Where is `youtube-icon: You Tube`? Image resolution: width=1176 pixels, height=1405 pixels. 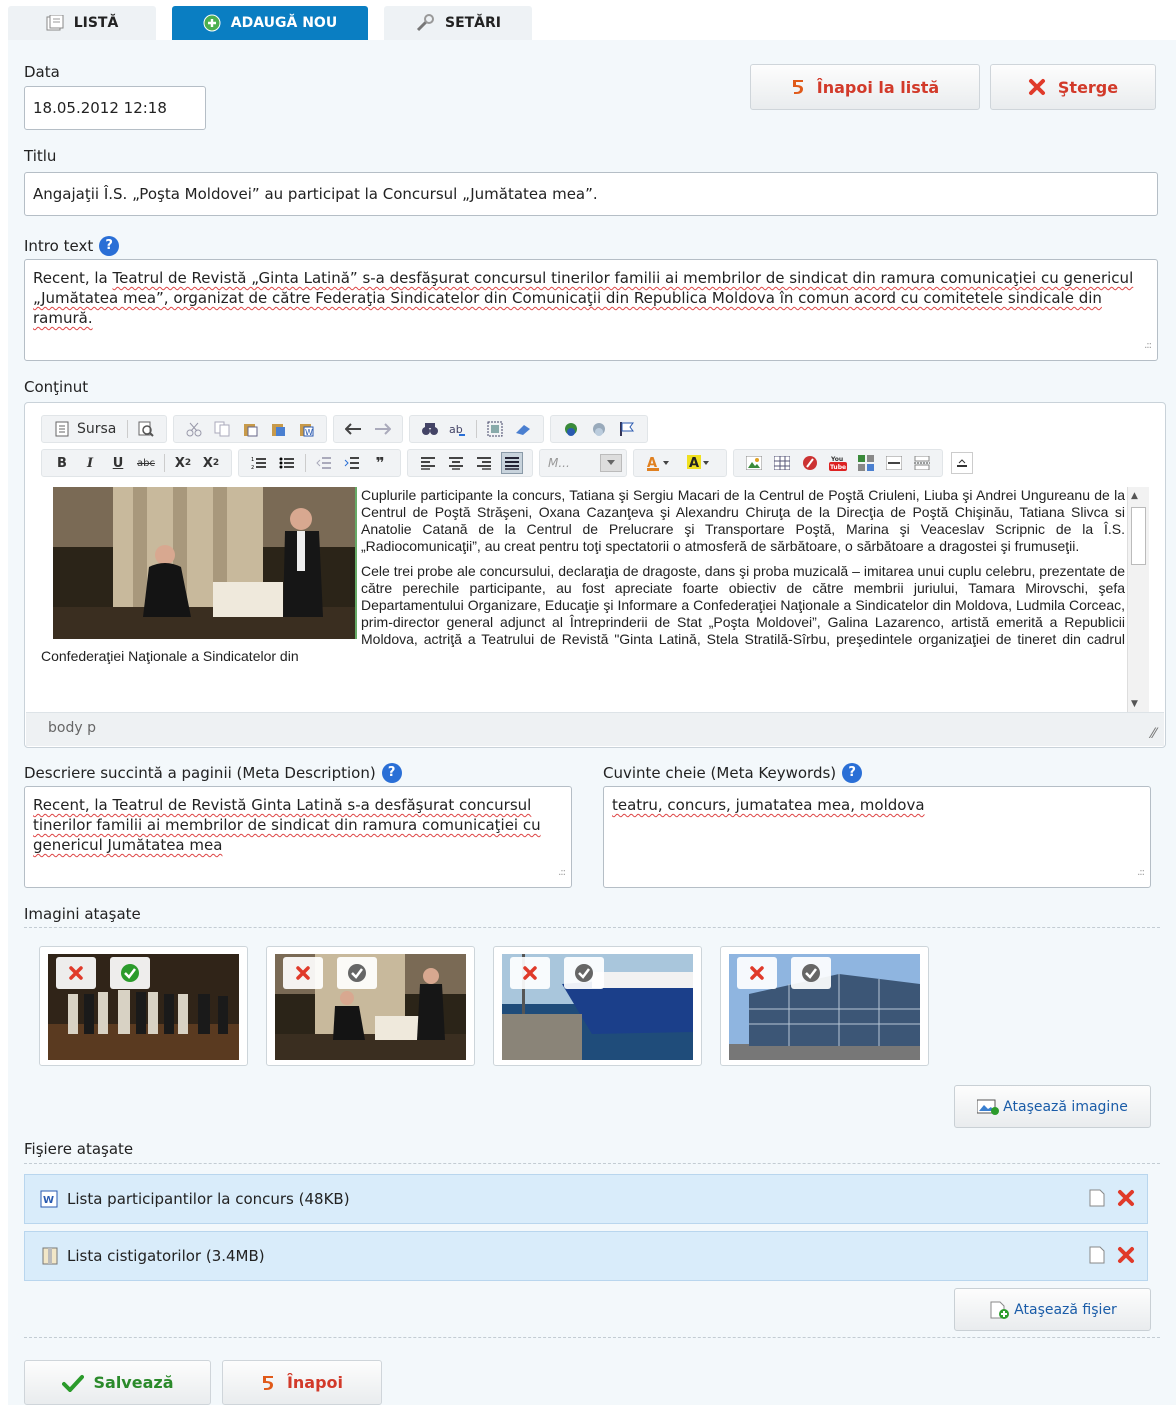 youtube-icon: You Tube is located at coordinates (838, 463).